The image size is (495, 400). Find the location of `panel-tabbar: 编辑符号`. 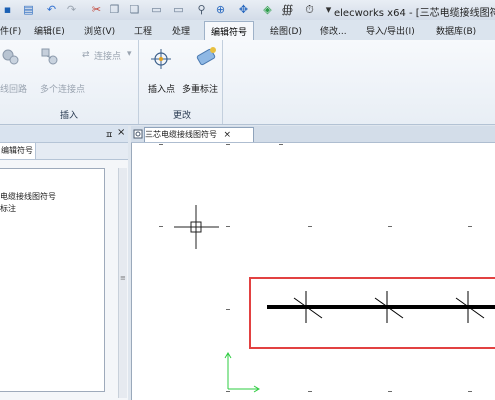

panel-tabbar: 编辑符号 is located at coordinates (64, 151).